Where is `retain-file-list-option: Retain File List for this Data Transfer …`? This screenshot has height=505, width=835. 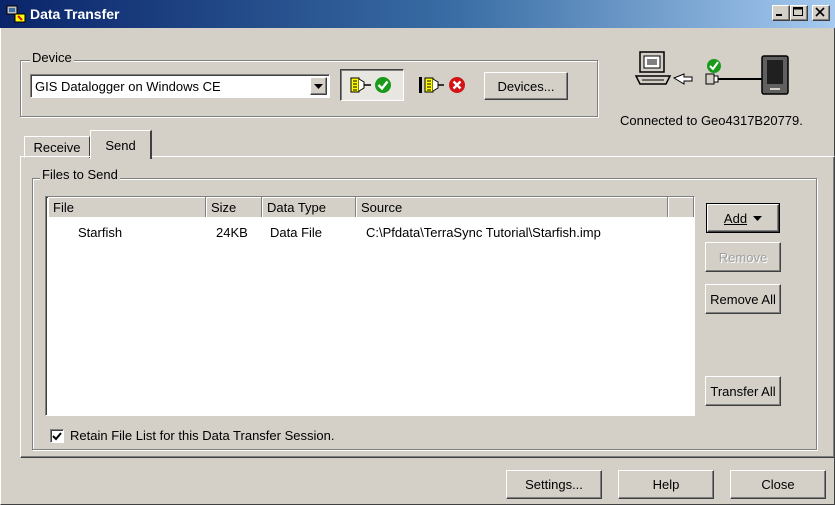 retain-file-list-option: Retain File List for this Data Transfer … is located at coordinates (192, 435).